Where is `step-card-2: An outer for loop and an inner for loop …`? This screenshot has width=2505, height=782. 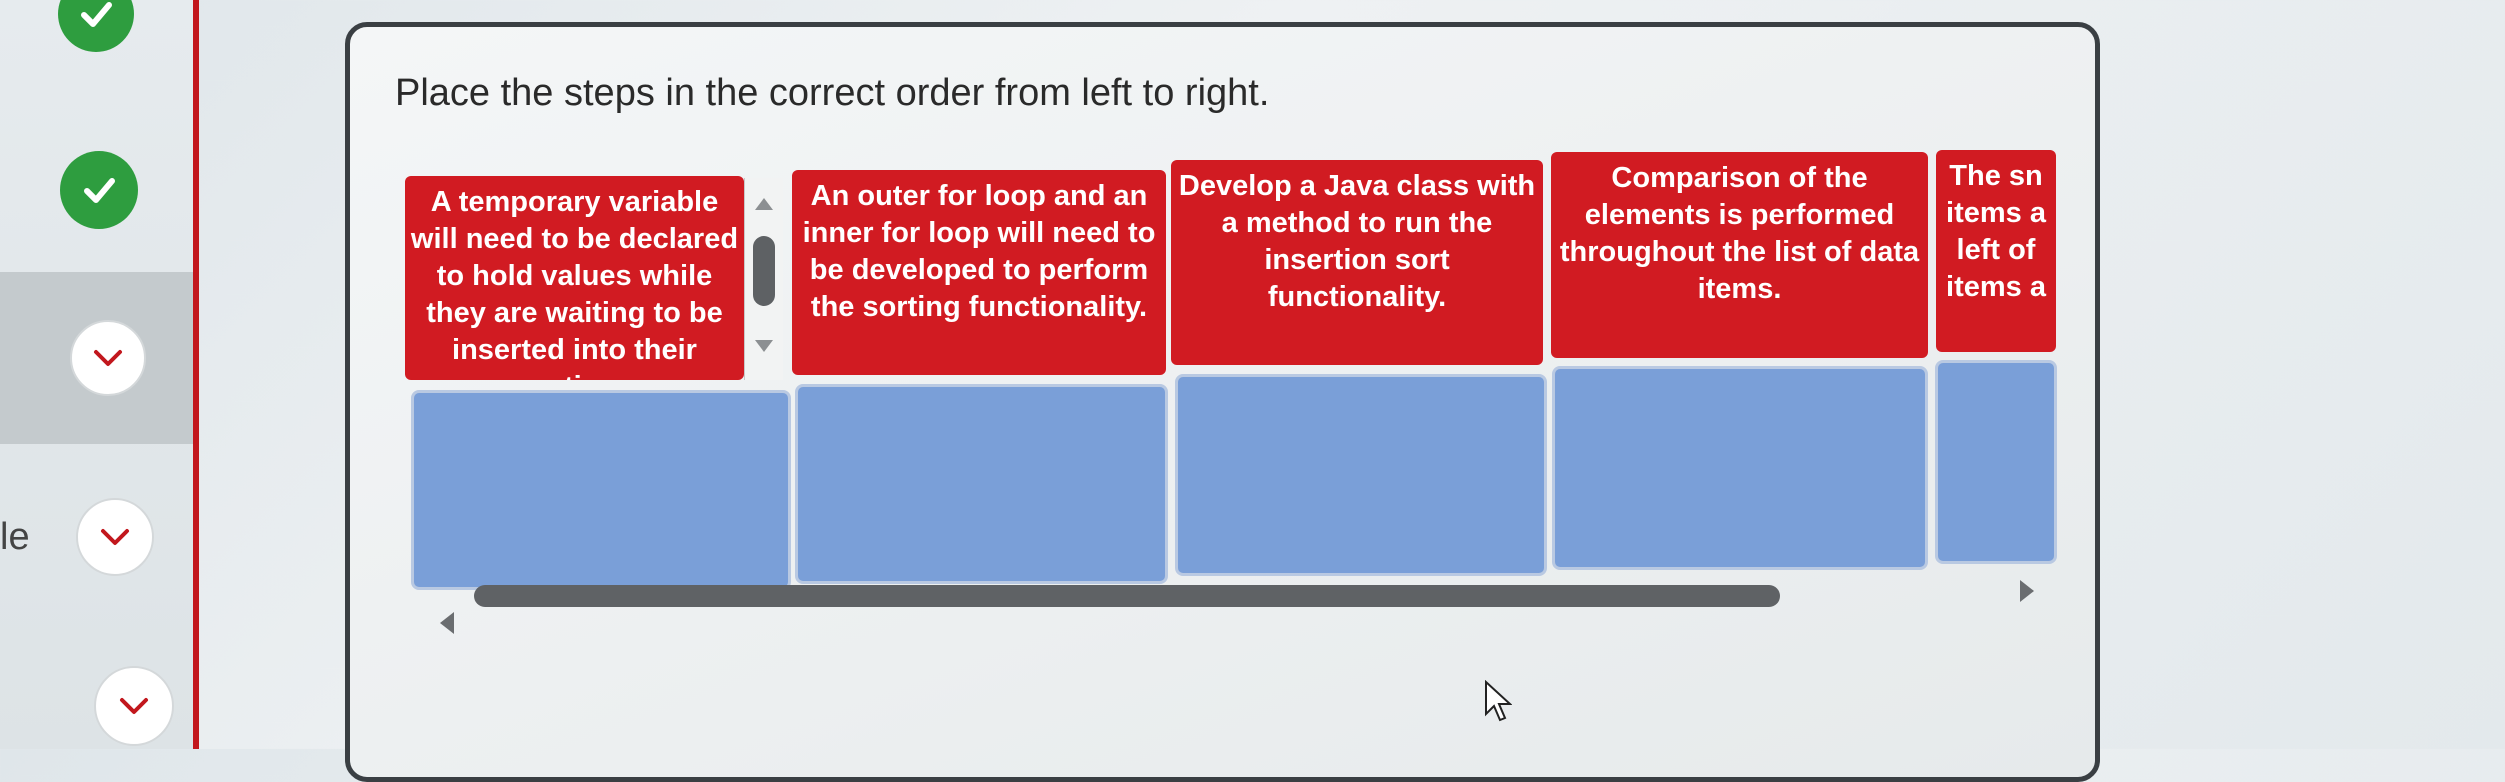
step-card-2: An outer for loop and an inner for loop … is located at coordinates (979, 272).